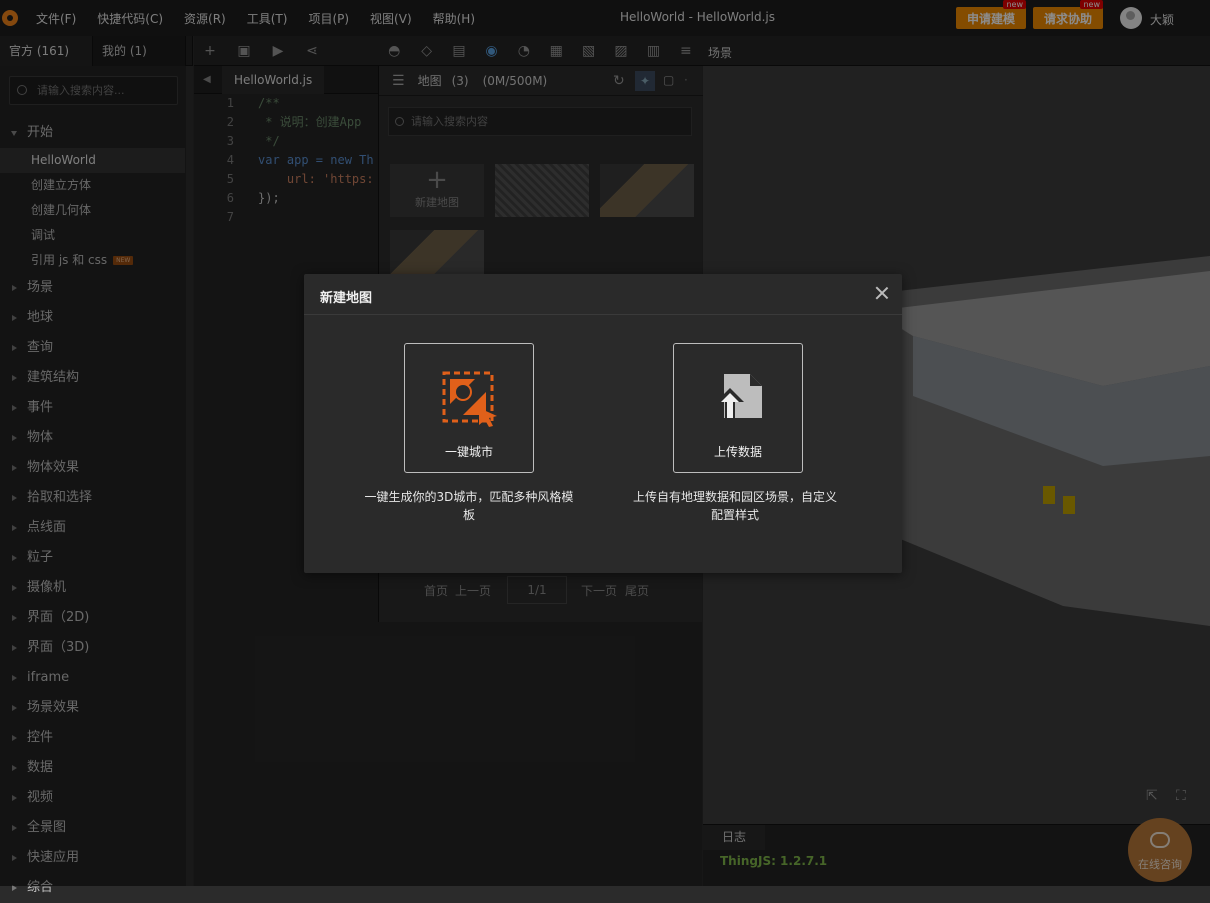 The width and height of the screenshot is (1210, 903). Describe the element at coordinates (468, 452) in the screenshot. I see `option-label: 一键城市` at that location.